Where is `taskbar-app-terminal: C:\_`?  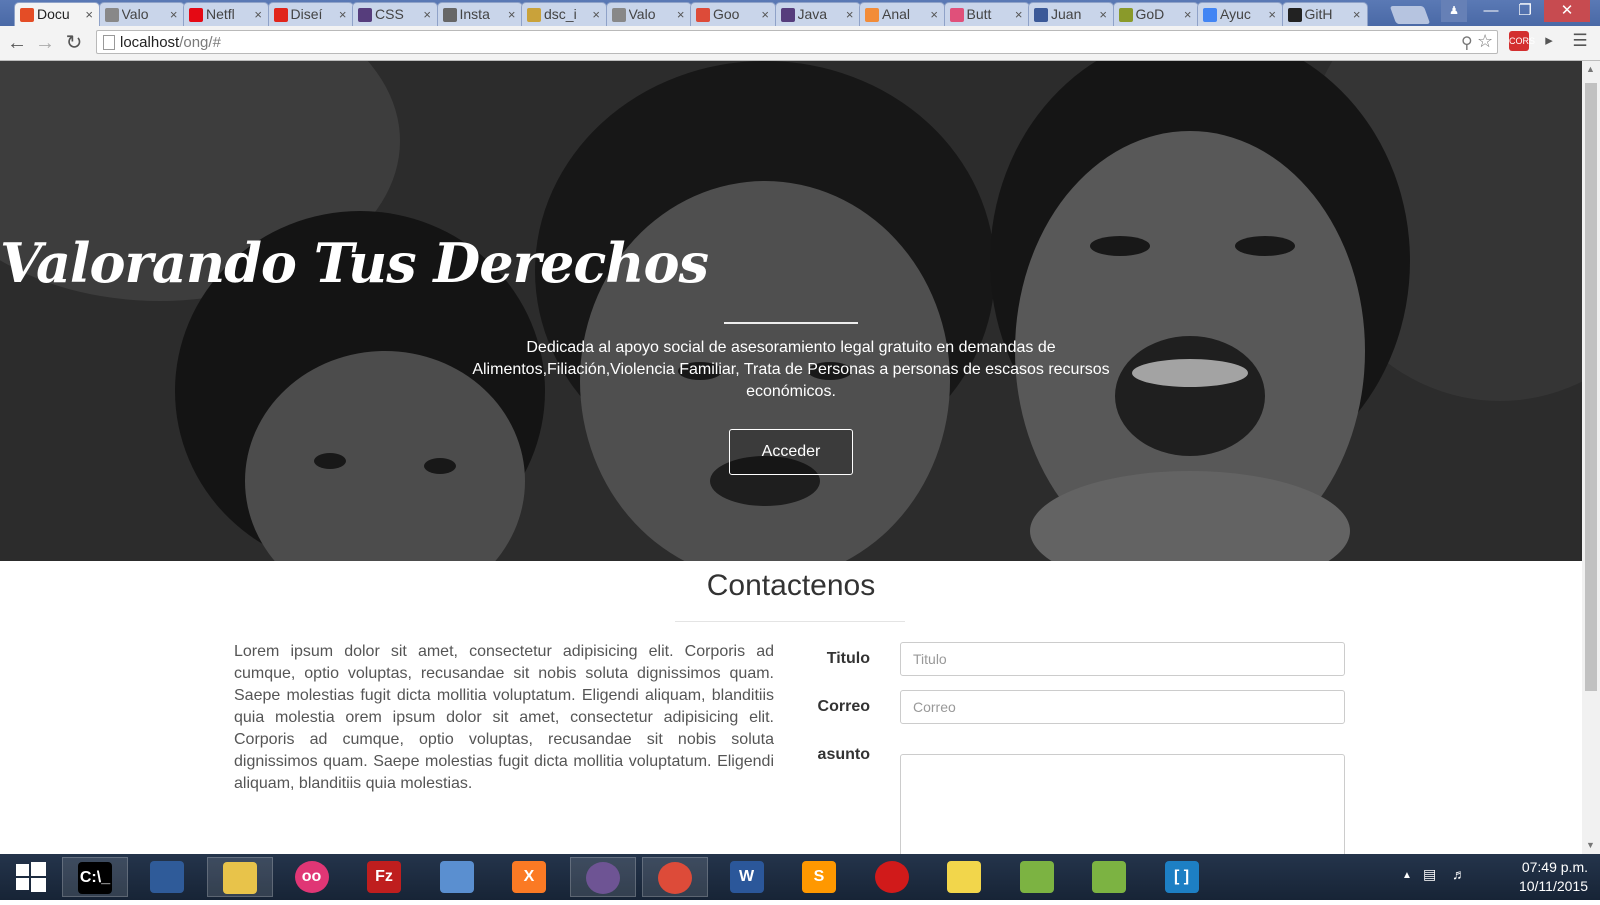
taskbar-app-terminal: C:\_ is located at coordinates (95, 877).